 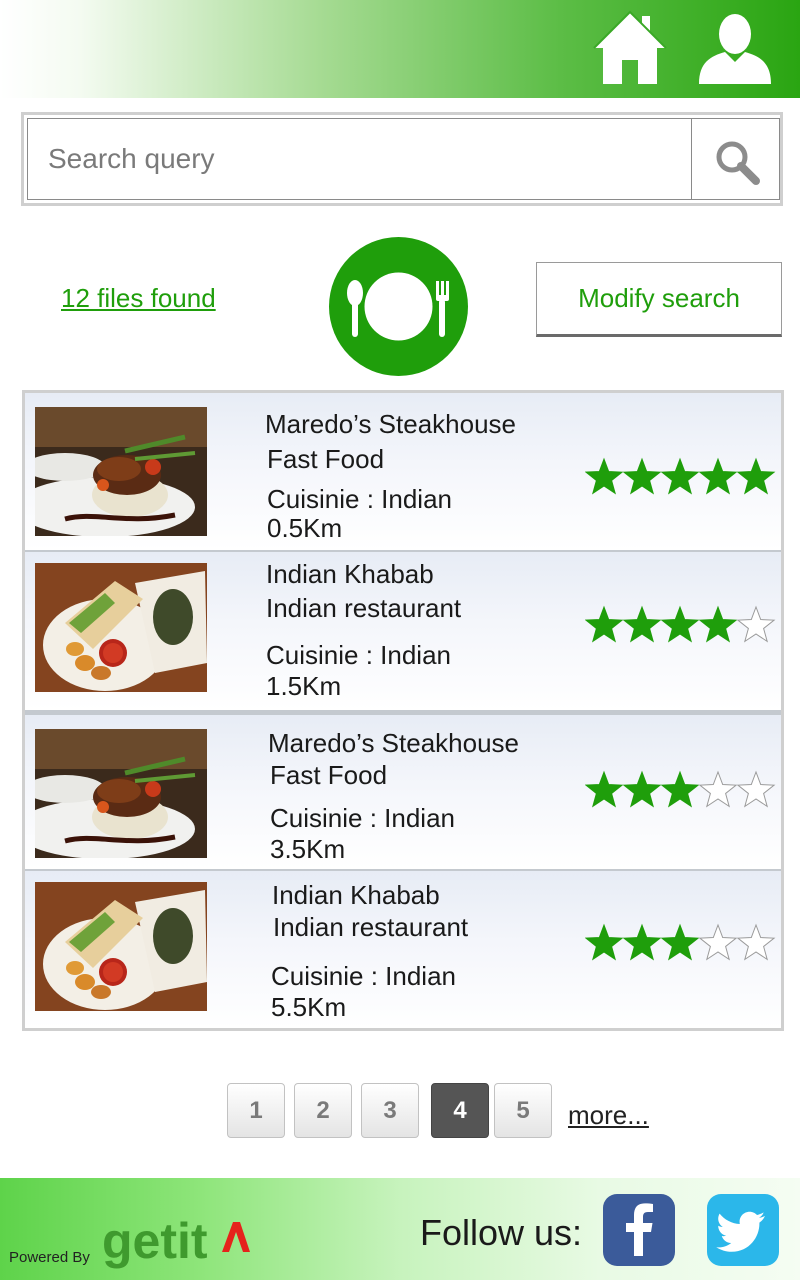 I want to click on getit-logo: getit, so click(x=177, y=1241).